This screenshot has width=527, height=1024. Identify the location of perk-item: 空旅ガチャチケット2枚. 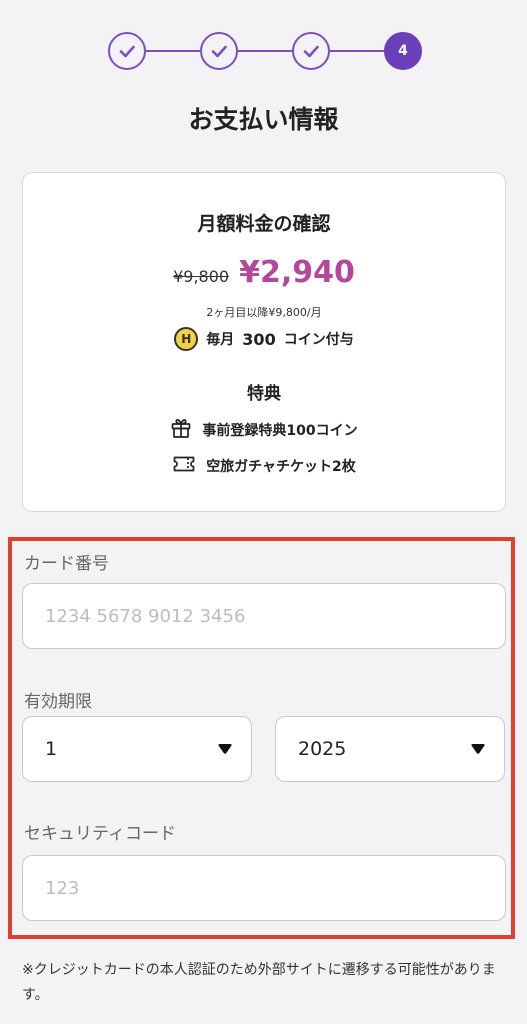
(264, 466).